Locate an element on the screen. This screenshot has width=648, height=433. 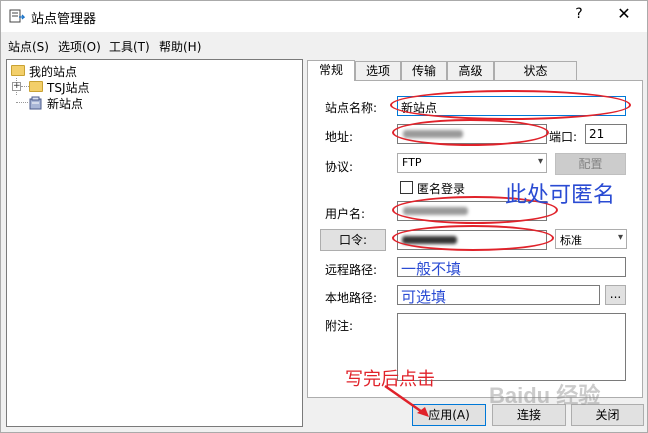
configure-button: 配置 is located at coordinates (590, 164).